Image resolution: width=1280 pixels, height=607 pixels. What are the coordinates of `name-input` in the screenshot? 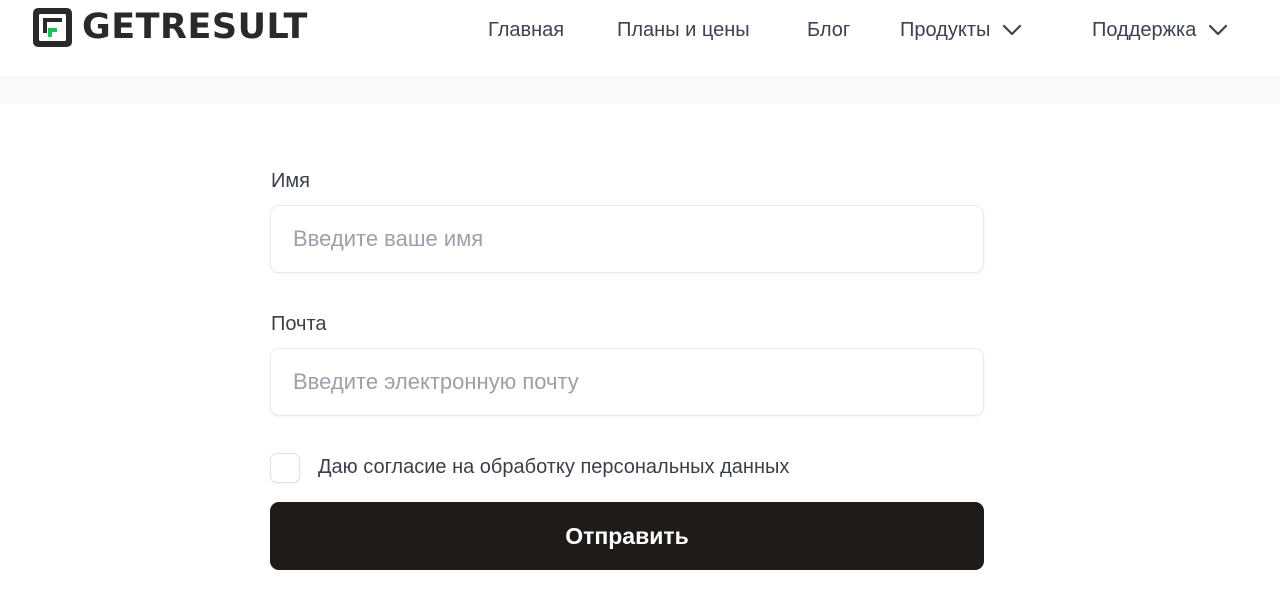 It's located at (627, 239).